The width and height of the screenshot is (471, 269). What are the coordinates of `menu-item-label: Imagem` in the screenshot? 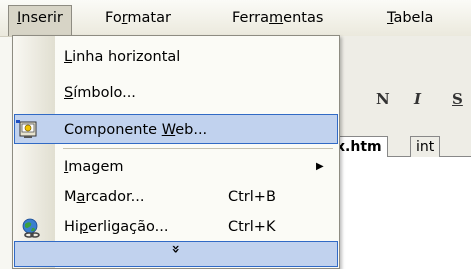 It's located at (94, 167).